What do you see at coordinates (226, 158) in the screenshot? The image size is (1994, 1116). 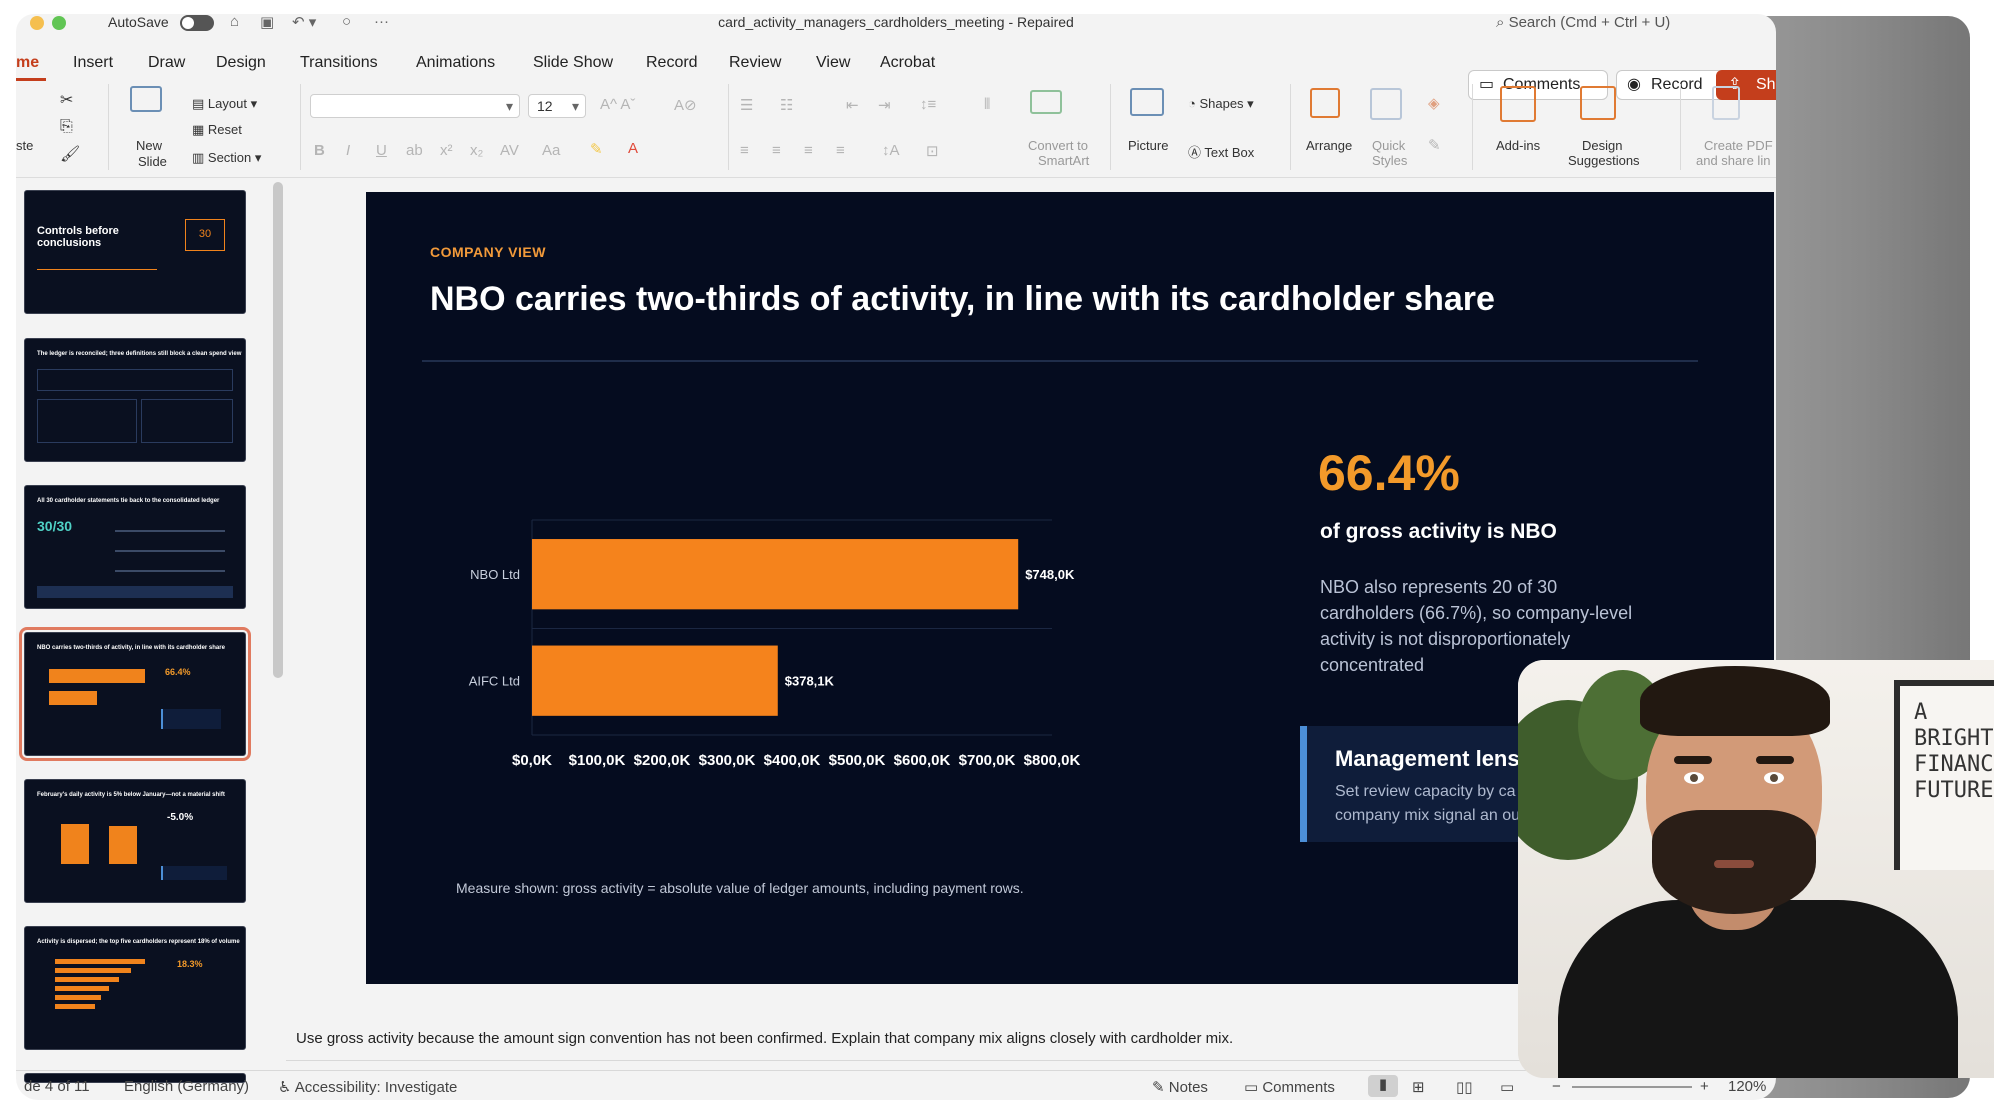 I see `section-button: ▥ Section ▾` at bounding box center [226, 158].